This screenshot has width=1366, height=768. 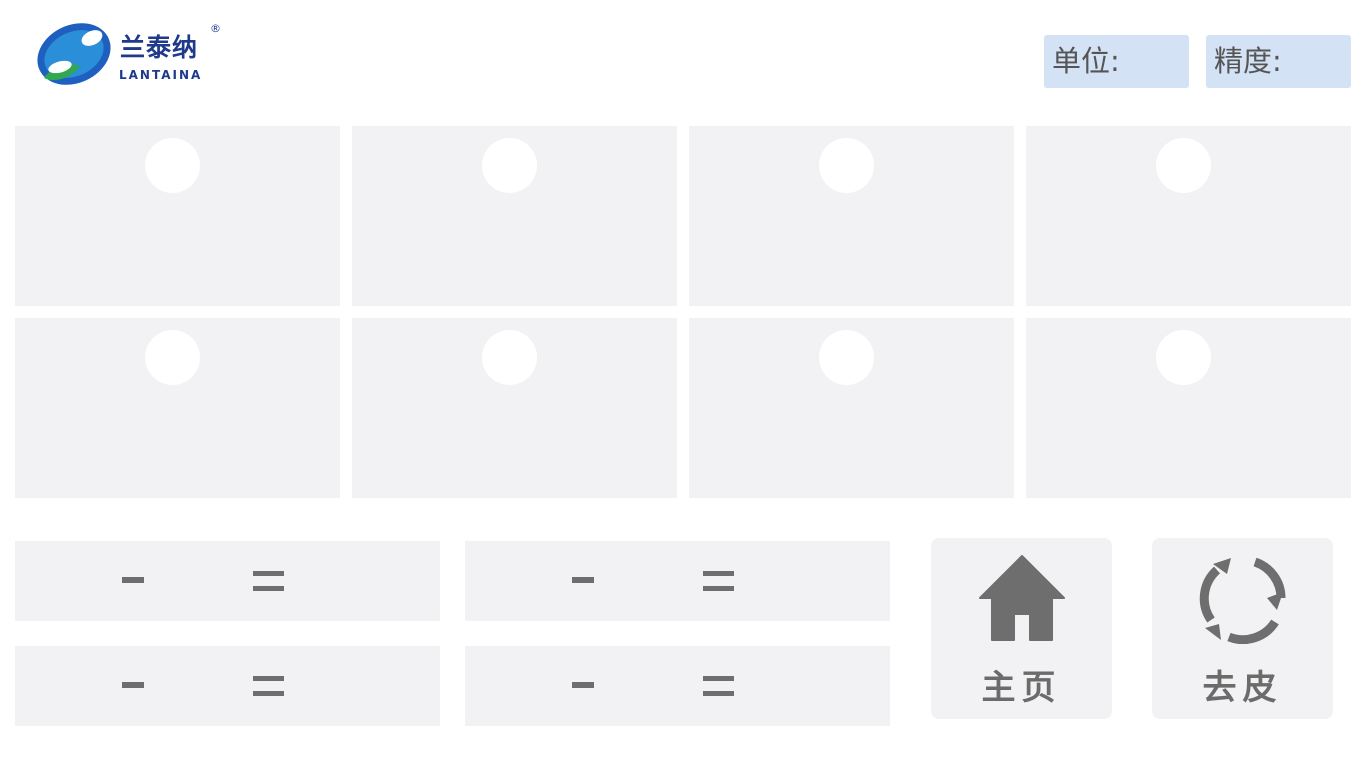 I want to click on tare-button-label: 去皮, so click(x=1242, y=688).